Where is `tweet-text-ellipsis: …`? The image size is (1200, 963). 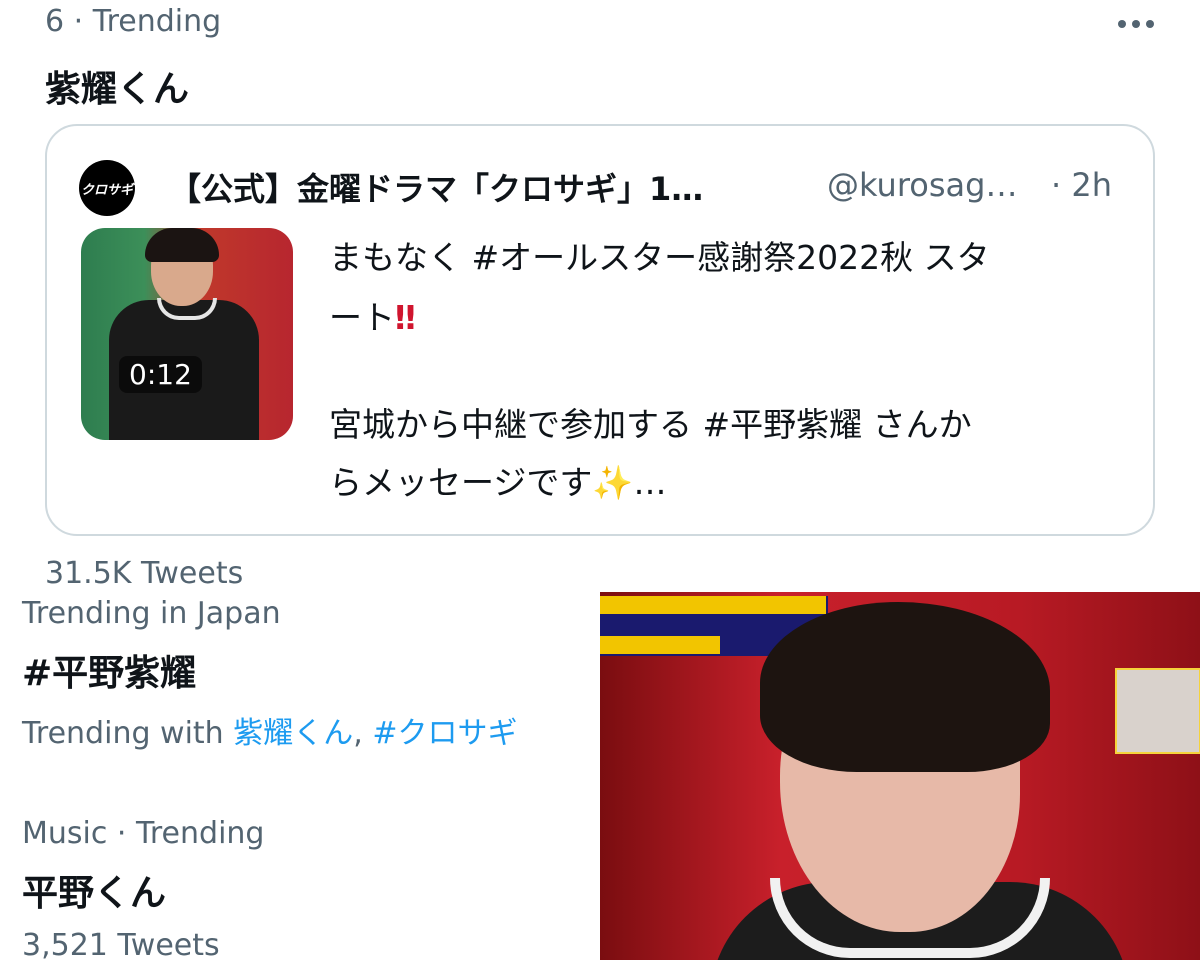
tweet-text-ellipsis: … is located at coordinates (650, 482).